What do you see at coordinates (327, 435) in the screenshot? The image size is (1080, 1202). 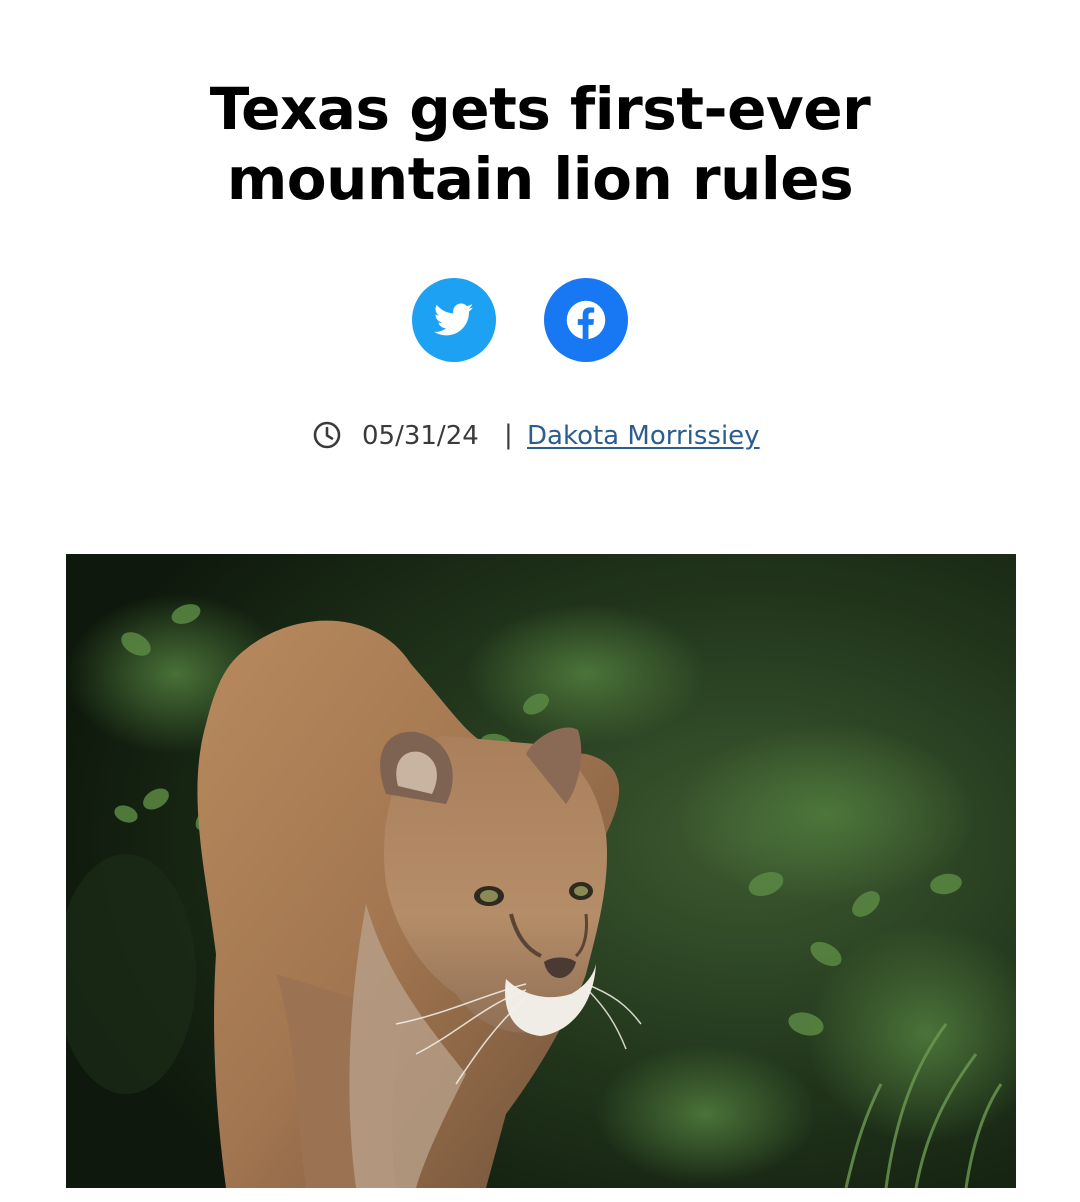 I see `clock-icon` at bounding box center [327, 435].